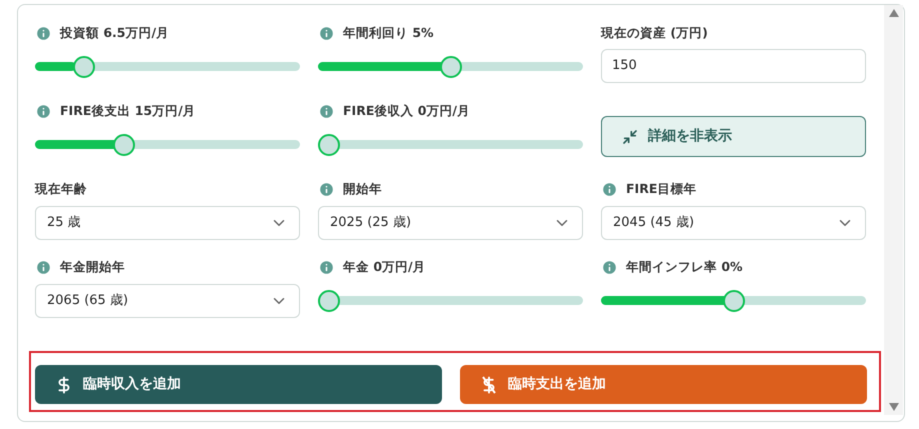 This screenshot has height=429, width=919. Describe the element at coordinates (238, 384) in the screenshot. I see `add-income-button: 臨時収入を追加` at that location.